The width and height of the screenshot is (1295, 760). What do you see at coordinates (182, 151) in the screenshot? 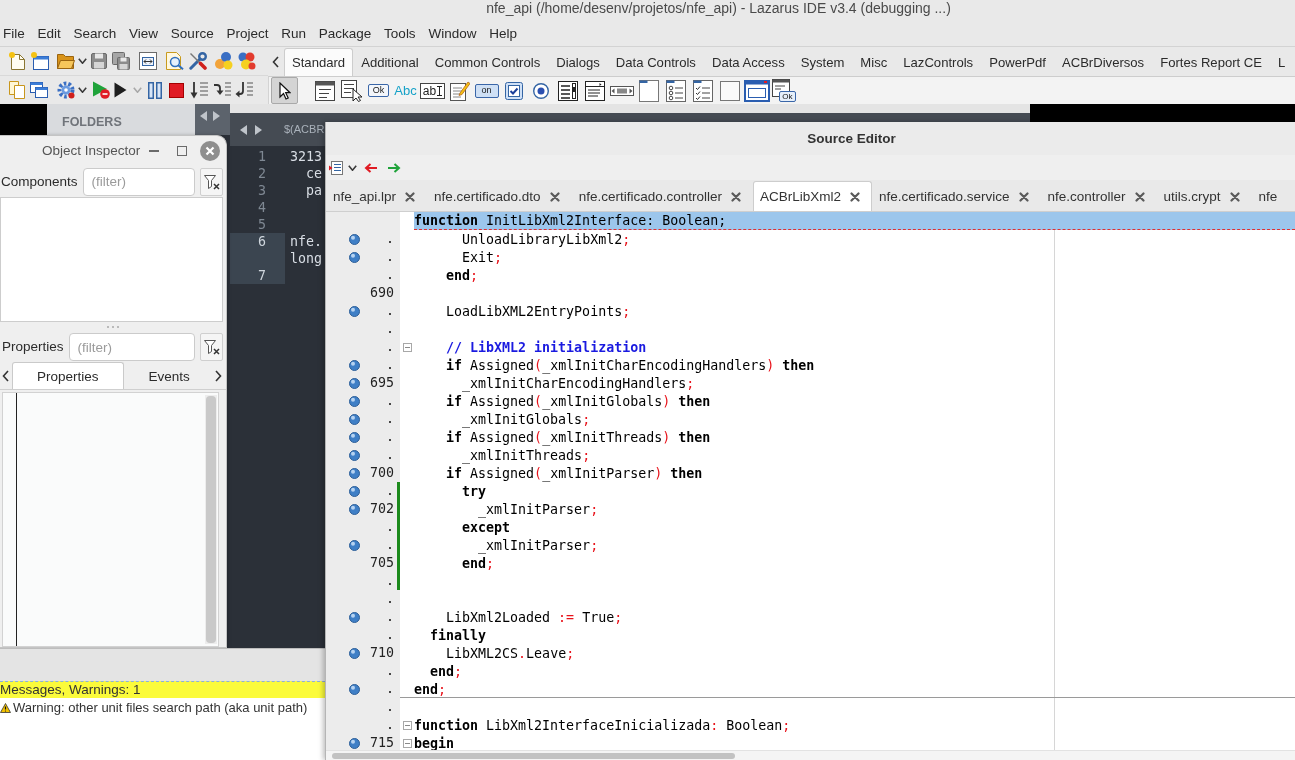
I see `maximize-icon` at bounding box center [182, 151].